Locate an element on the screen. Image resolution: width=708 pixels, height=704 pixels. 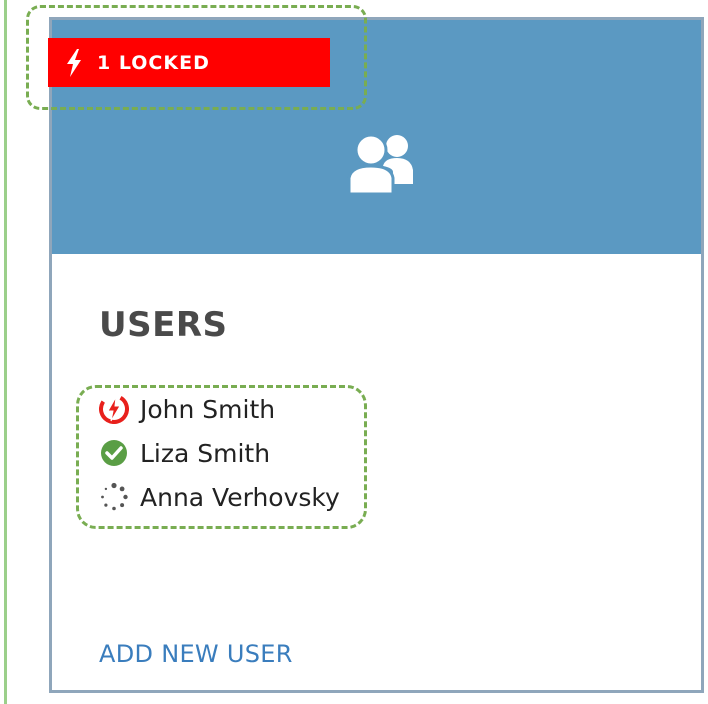
user-item-anna-verhovsky: Anna Verhovsky is located at coordinates (219, 497).